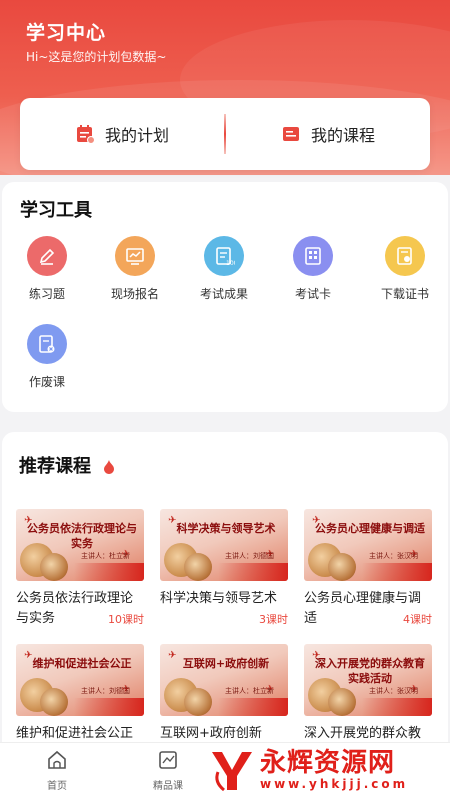 This screenshot has height=800, width=450. What do you see at coordinates (80, 680) in the screenshot?
I see `course-thumbnail: ✈ ✈ 维护和促进社会公正 主讲人：刘德国` at bounding box center [80, 680].